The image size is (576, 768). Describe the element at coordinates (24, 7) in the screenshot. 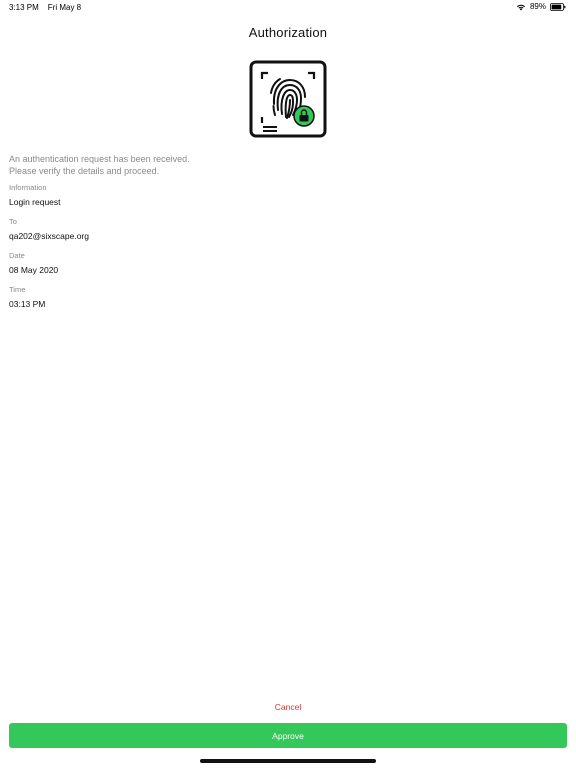

I see `status-time: 3:13 PM` at that location.